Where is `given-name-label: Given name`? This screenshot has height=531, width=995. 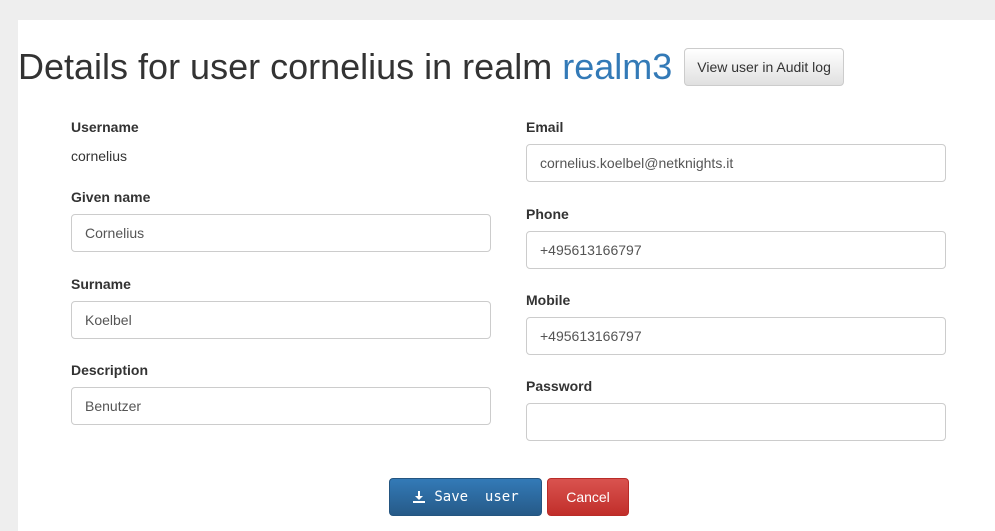
given-name-label: Given name is located at coordinates (111, 197).